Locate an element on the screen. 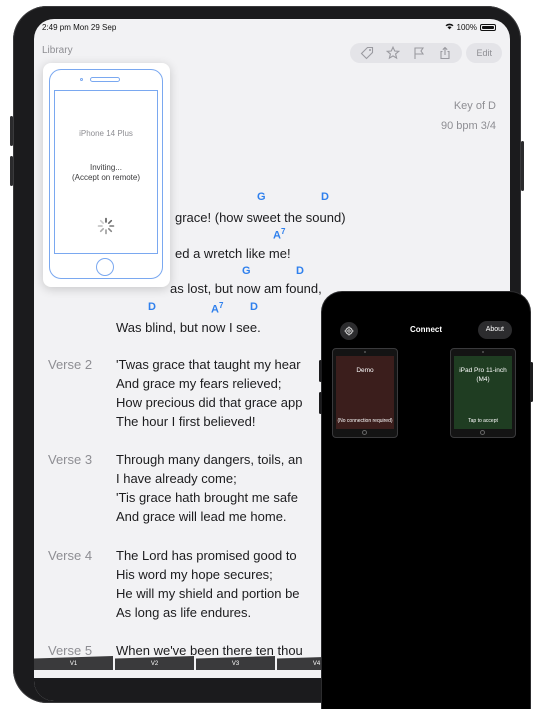  song-toolbar: Edit is located at coordinates (426, 53).